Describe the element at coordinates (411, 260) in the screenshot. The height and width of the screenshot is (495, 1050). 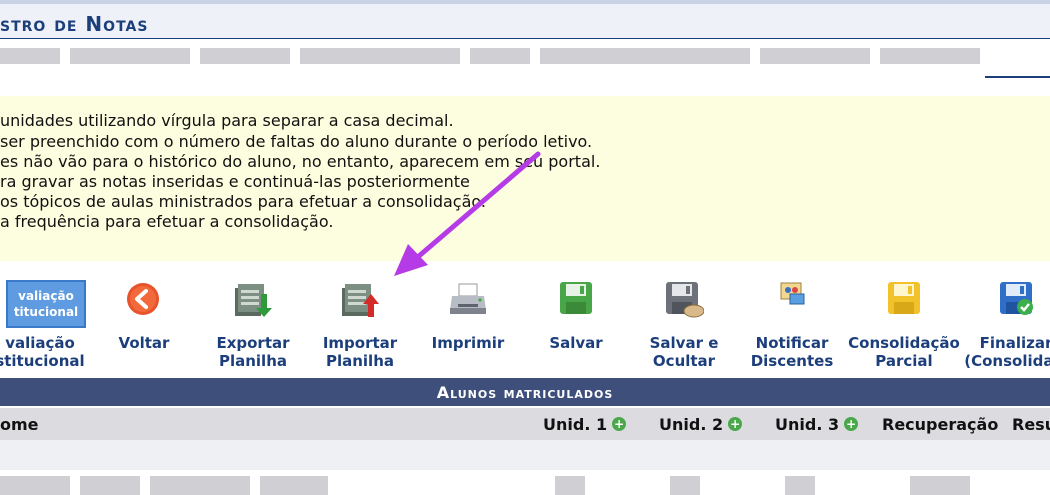
I see `annotation-arrow-head` at that location.